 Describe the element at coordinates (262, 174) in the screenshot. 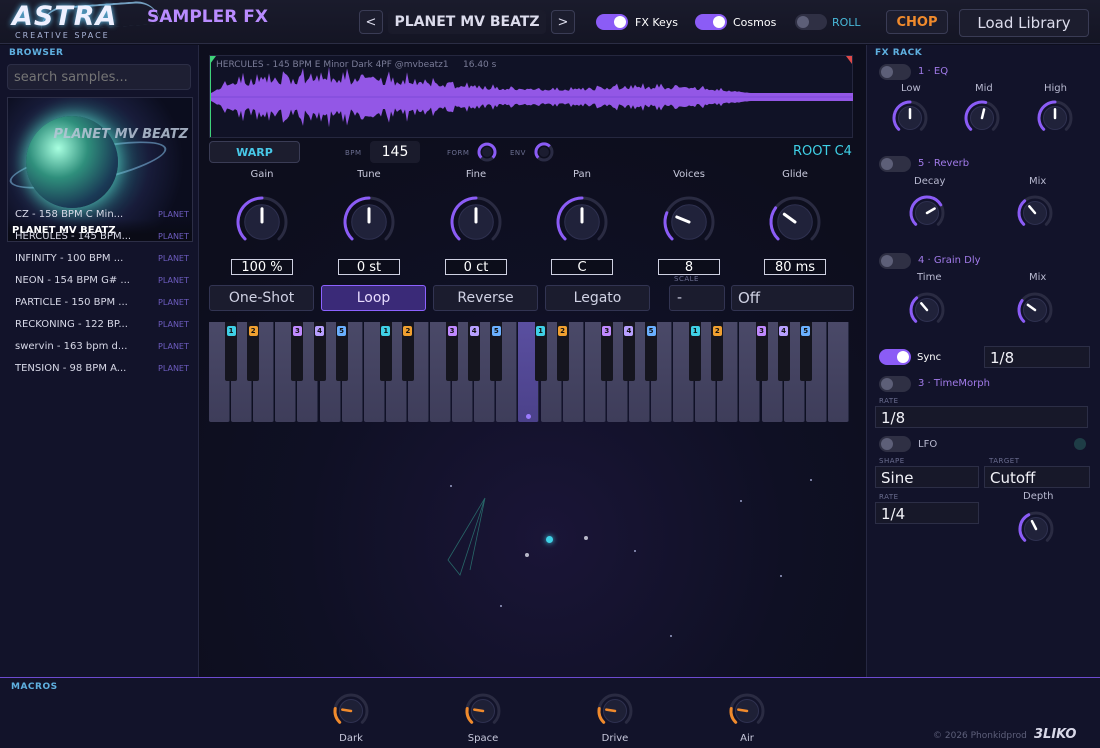

I see `knob-label: Gain` at that location.